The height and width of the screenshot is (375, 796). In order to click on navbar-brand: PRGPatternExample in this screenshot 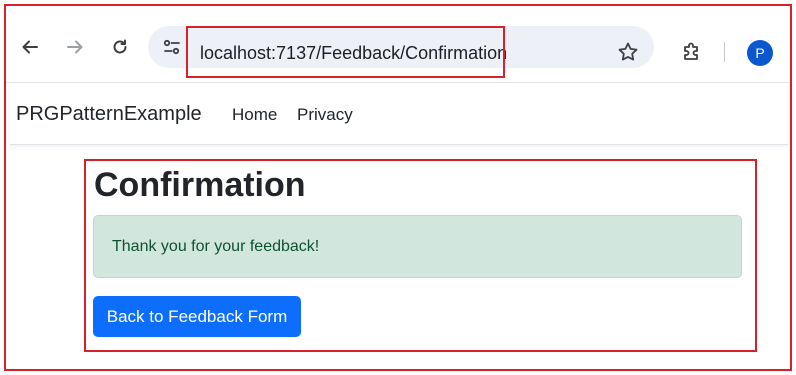, I will do `click(109, 114)`.